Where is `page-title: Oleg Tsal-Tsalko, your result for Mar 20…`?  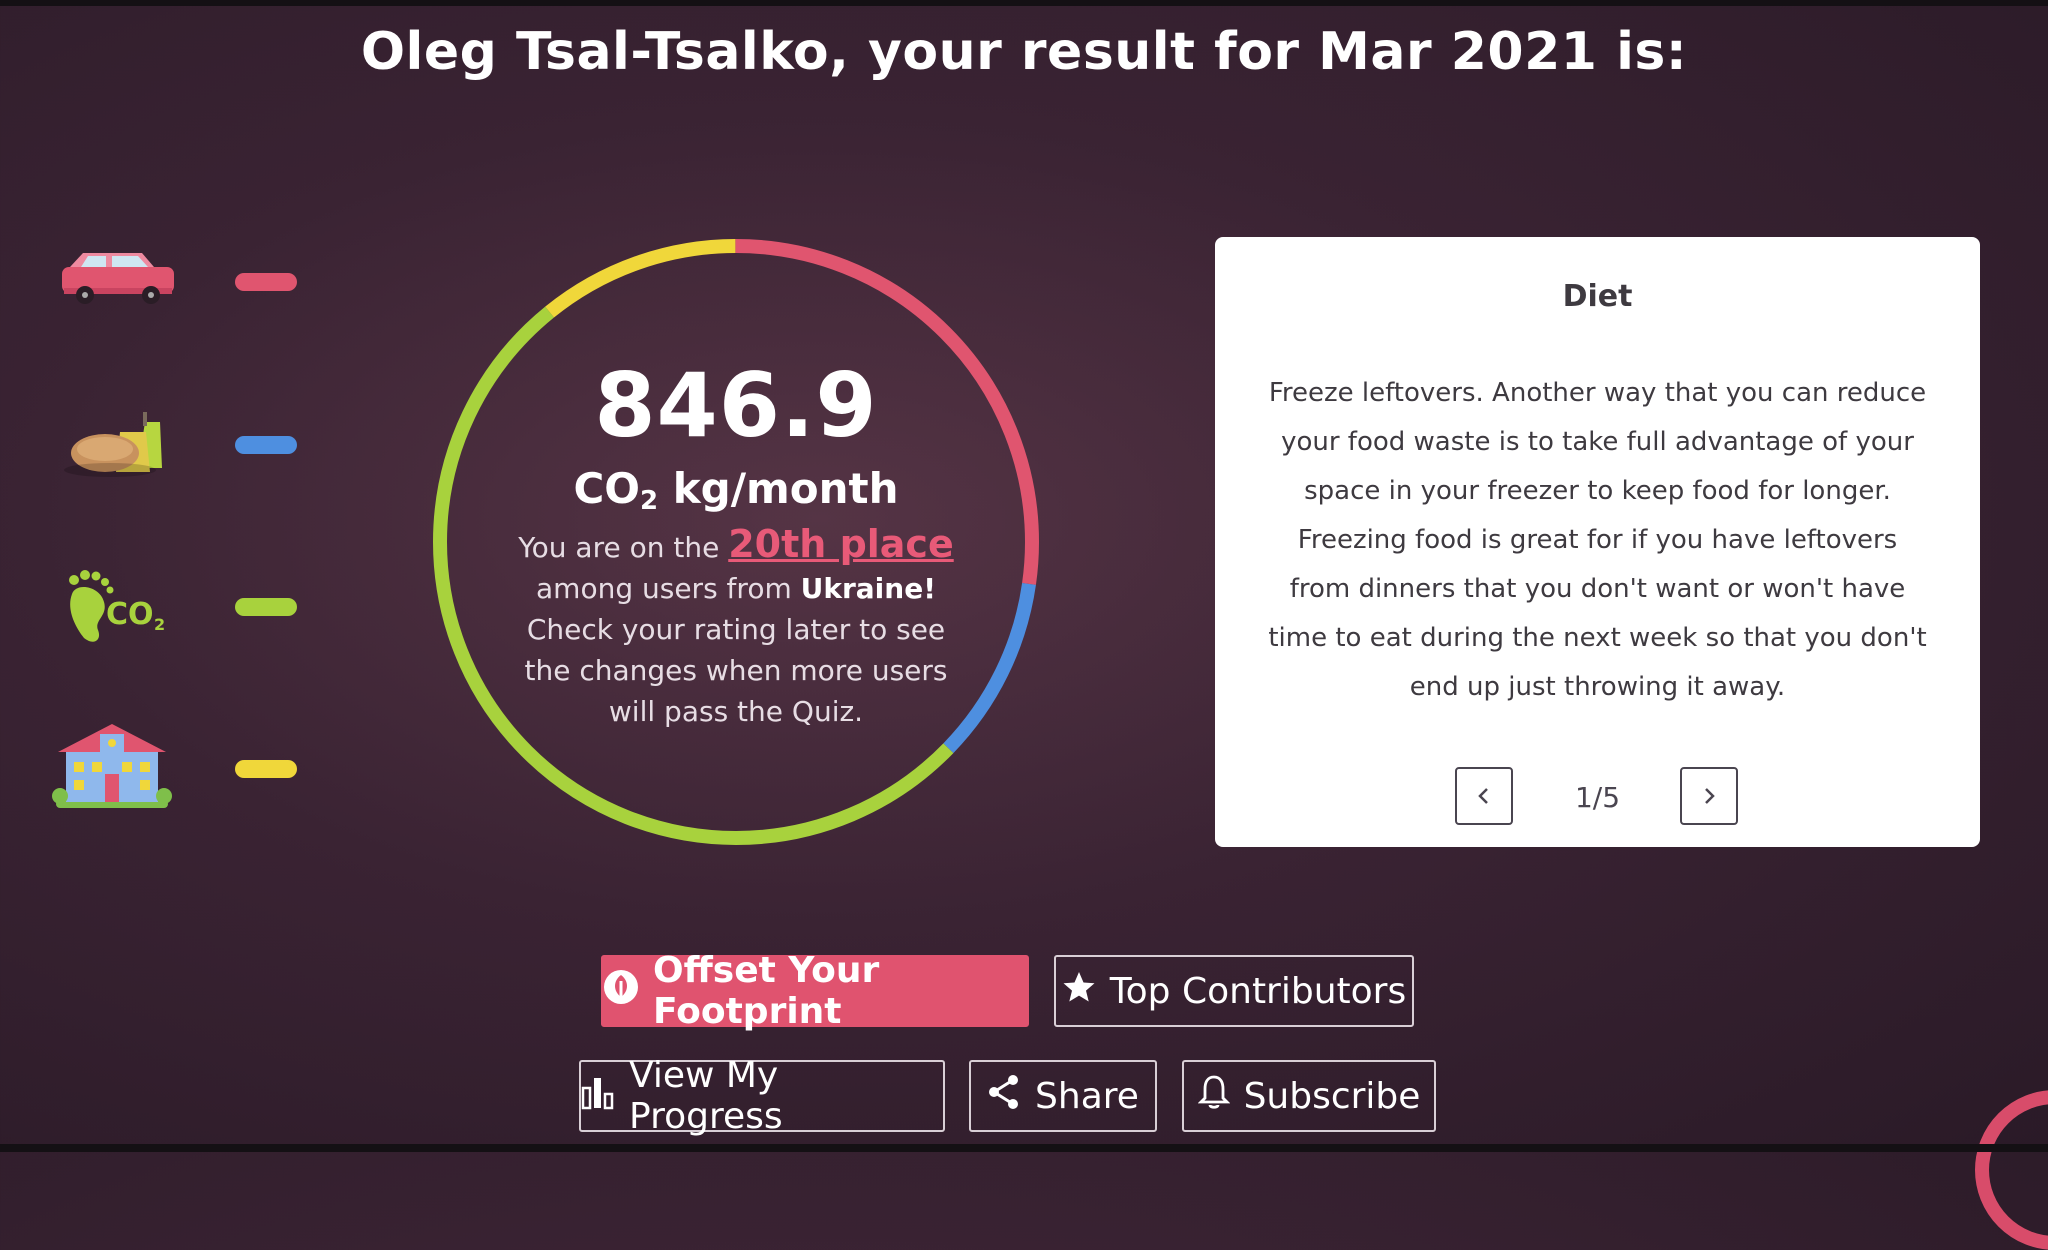 page-title: Oleg Tsal-Tsalko, your result for Mar 20… is located at coordinates (1024, 52).